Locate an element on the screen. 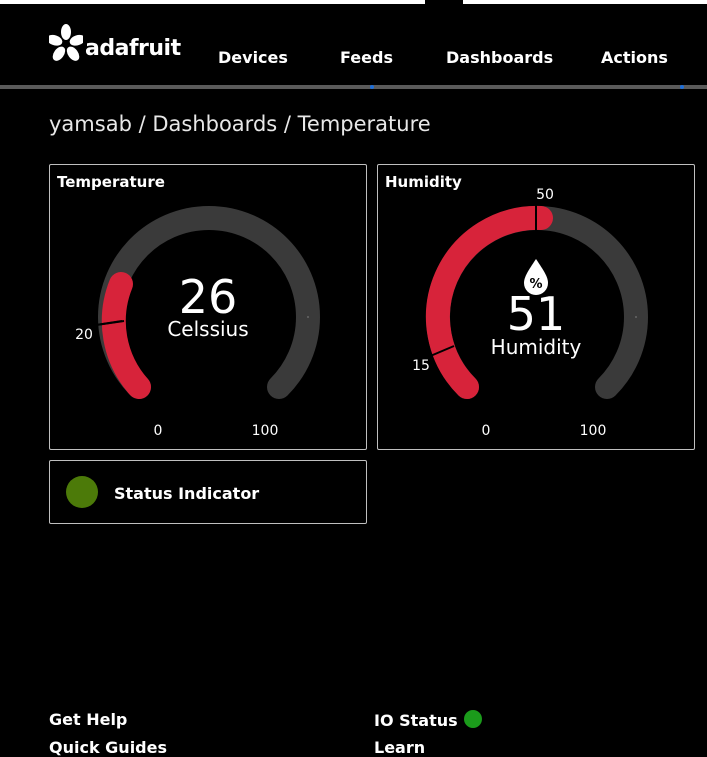  status-indicator-block: Status Indicator is located at coordinates (208, 492).